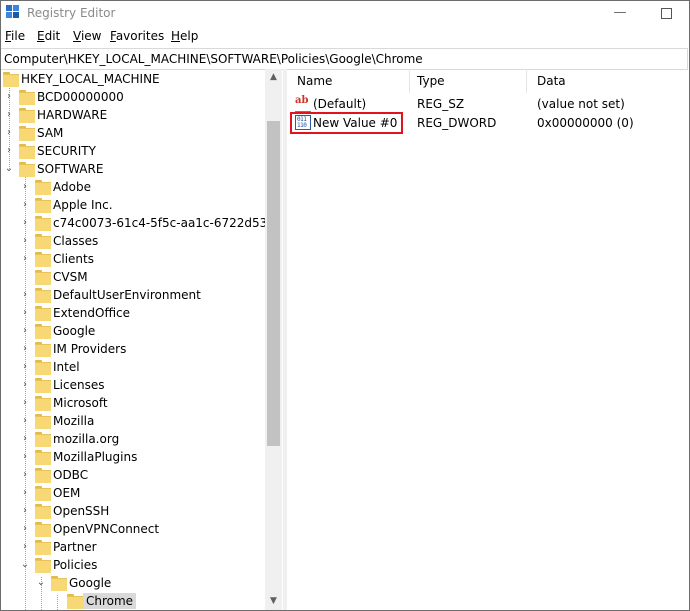  What do you see at coordinates (142, 349) in the screenshot?
I see `tree-node: › IM Providers` at bounding box center [142, 349].